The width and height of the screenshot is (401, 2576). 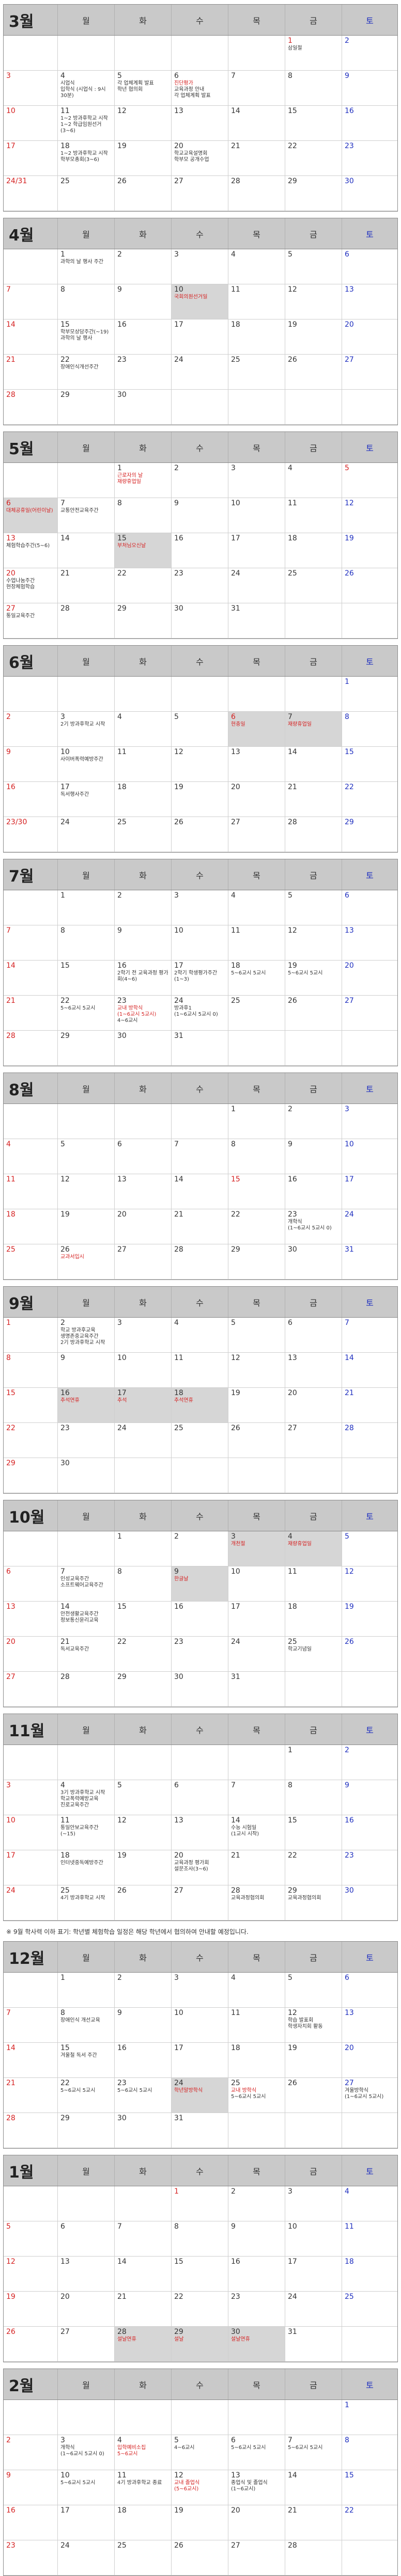 What do you see at coordinates (79, 2055) in the screenshot?
I see `event-label: 겨울철 독서 주간` at bounding box center [79, 2055].